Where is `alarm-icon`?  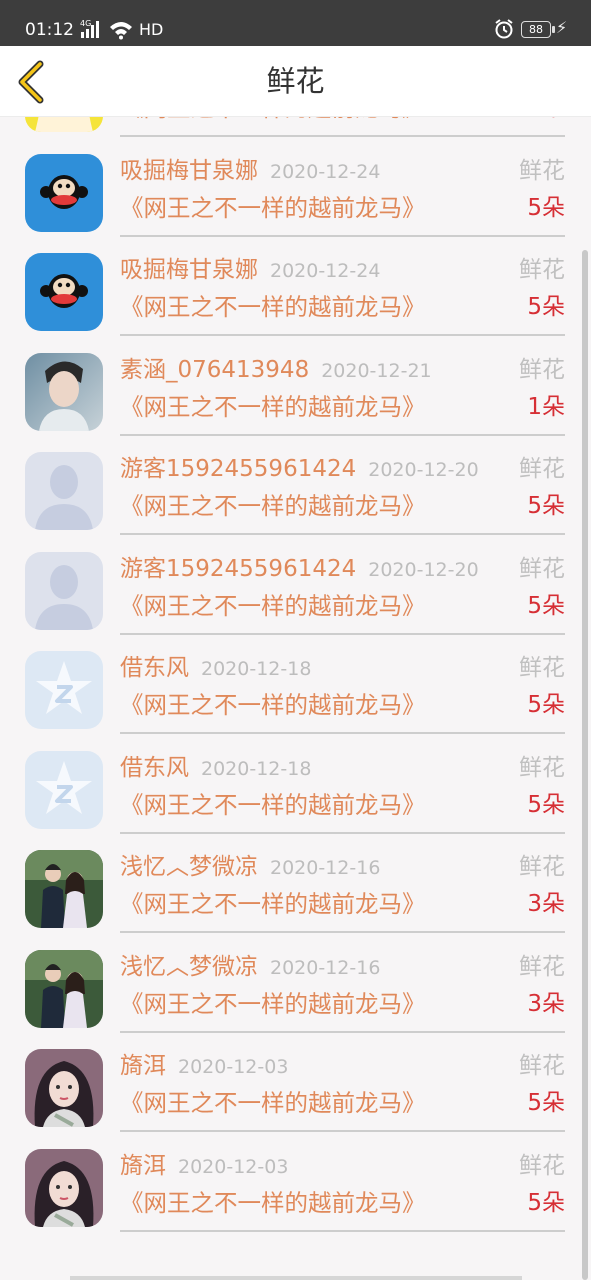 alarm-icon is located at coordinates (504, 31).